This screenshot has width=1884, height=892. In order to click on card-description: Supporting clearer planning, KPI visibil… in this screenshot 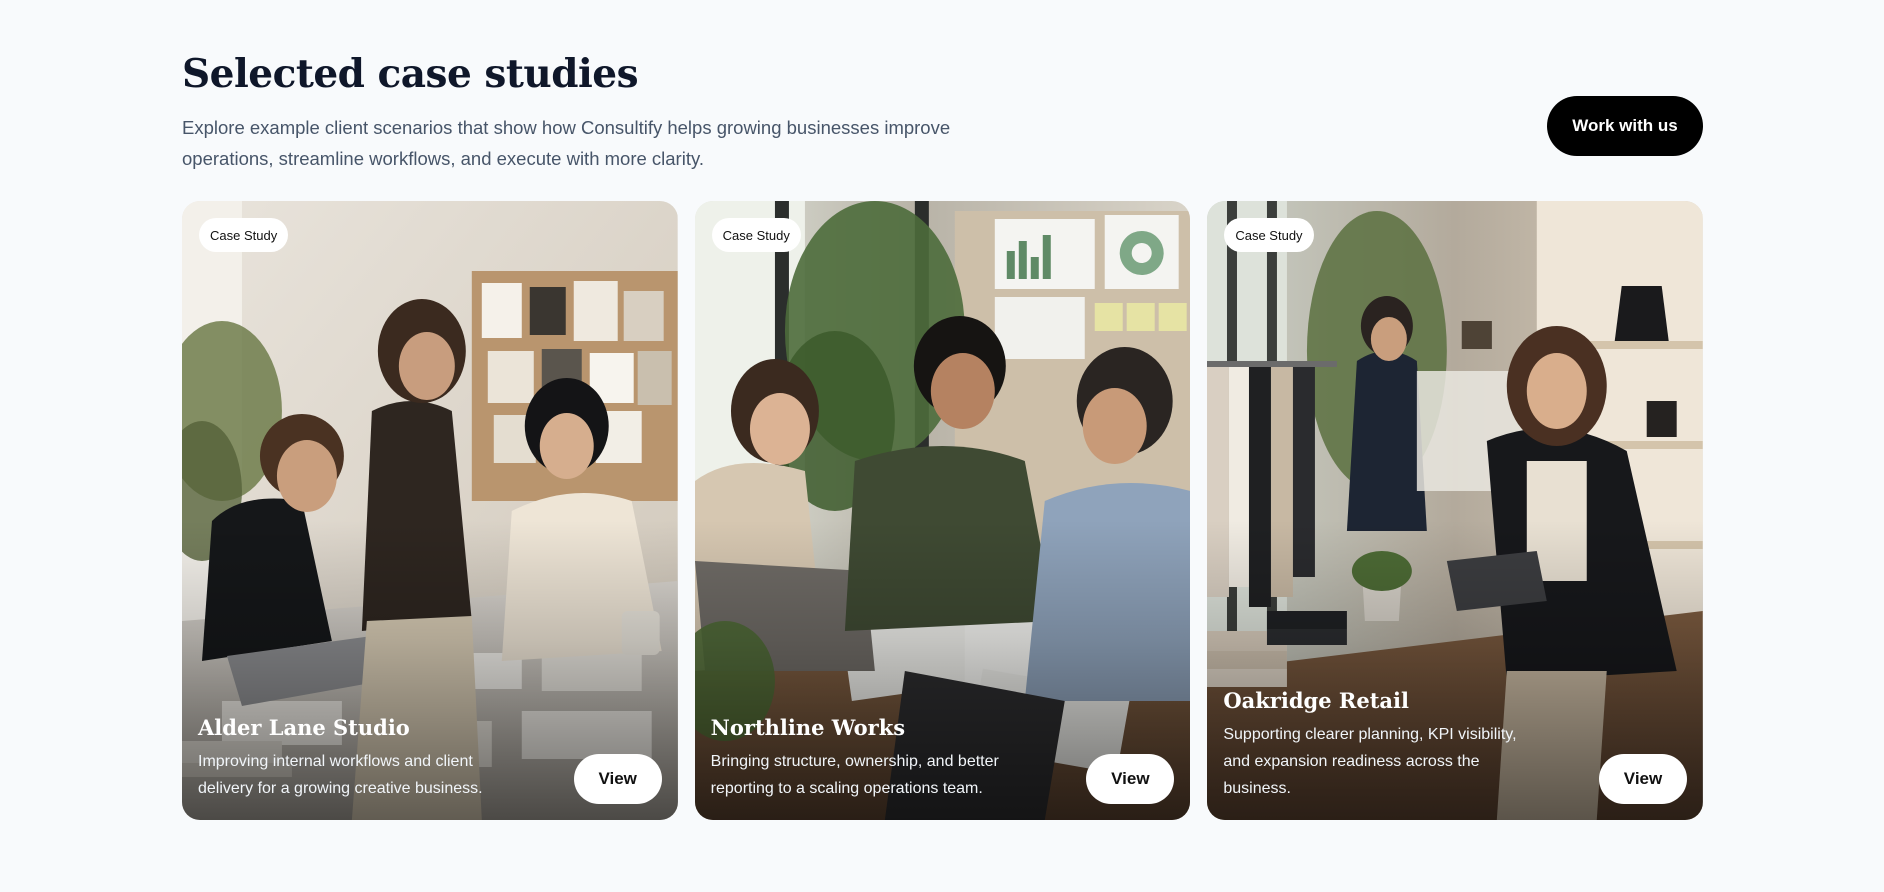, I will do `click(1370, 761)`.